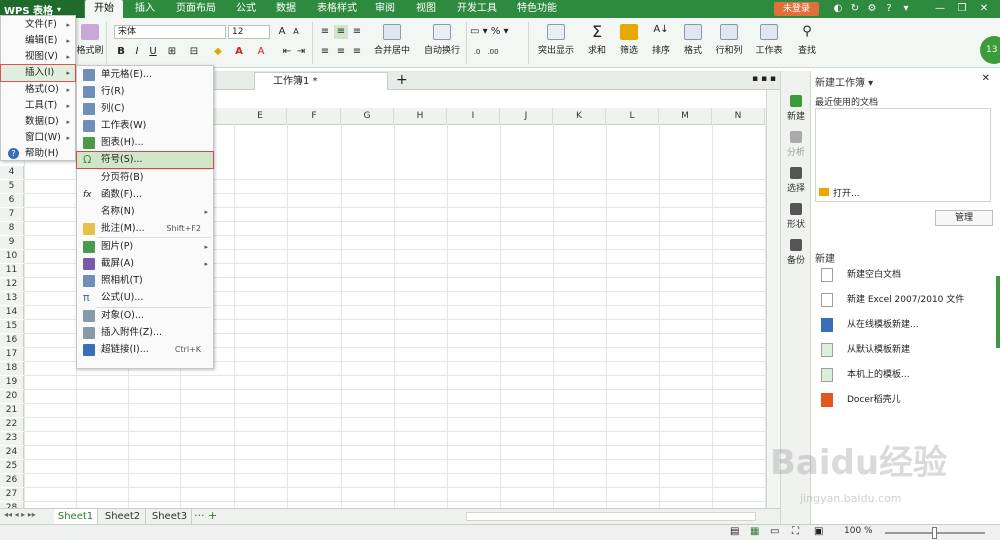 The height and width of the screenshot is (540, 1000). I want to click on row-header: 16, so click(12, 340).